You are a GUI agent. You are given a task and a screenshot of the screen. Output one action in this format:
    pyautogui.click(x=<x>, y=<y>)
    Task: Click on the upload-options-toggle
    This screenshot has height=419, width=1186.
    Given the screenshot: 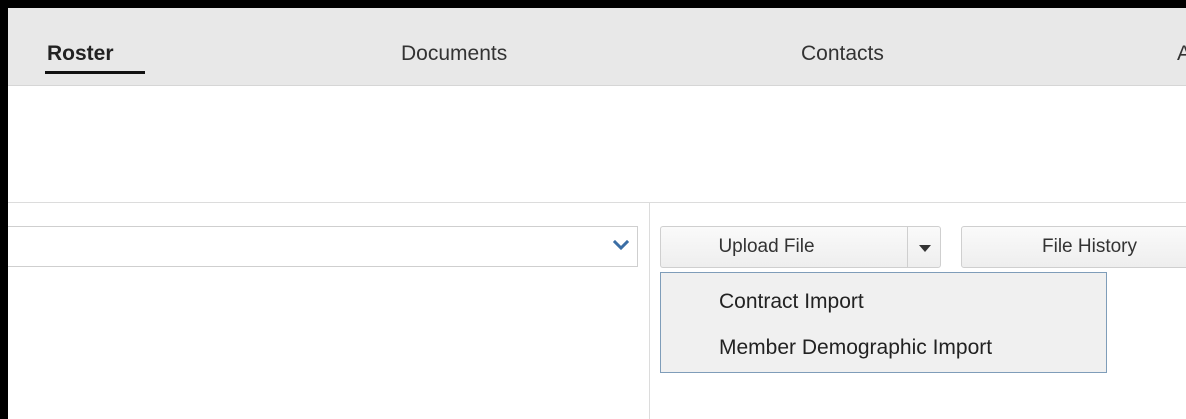 What is the action you would take?
    pyautogui.click(x=924, y=247)
    